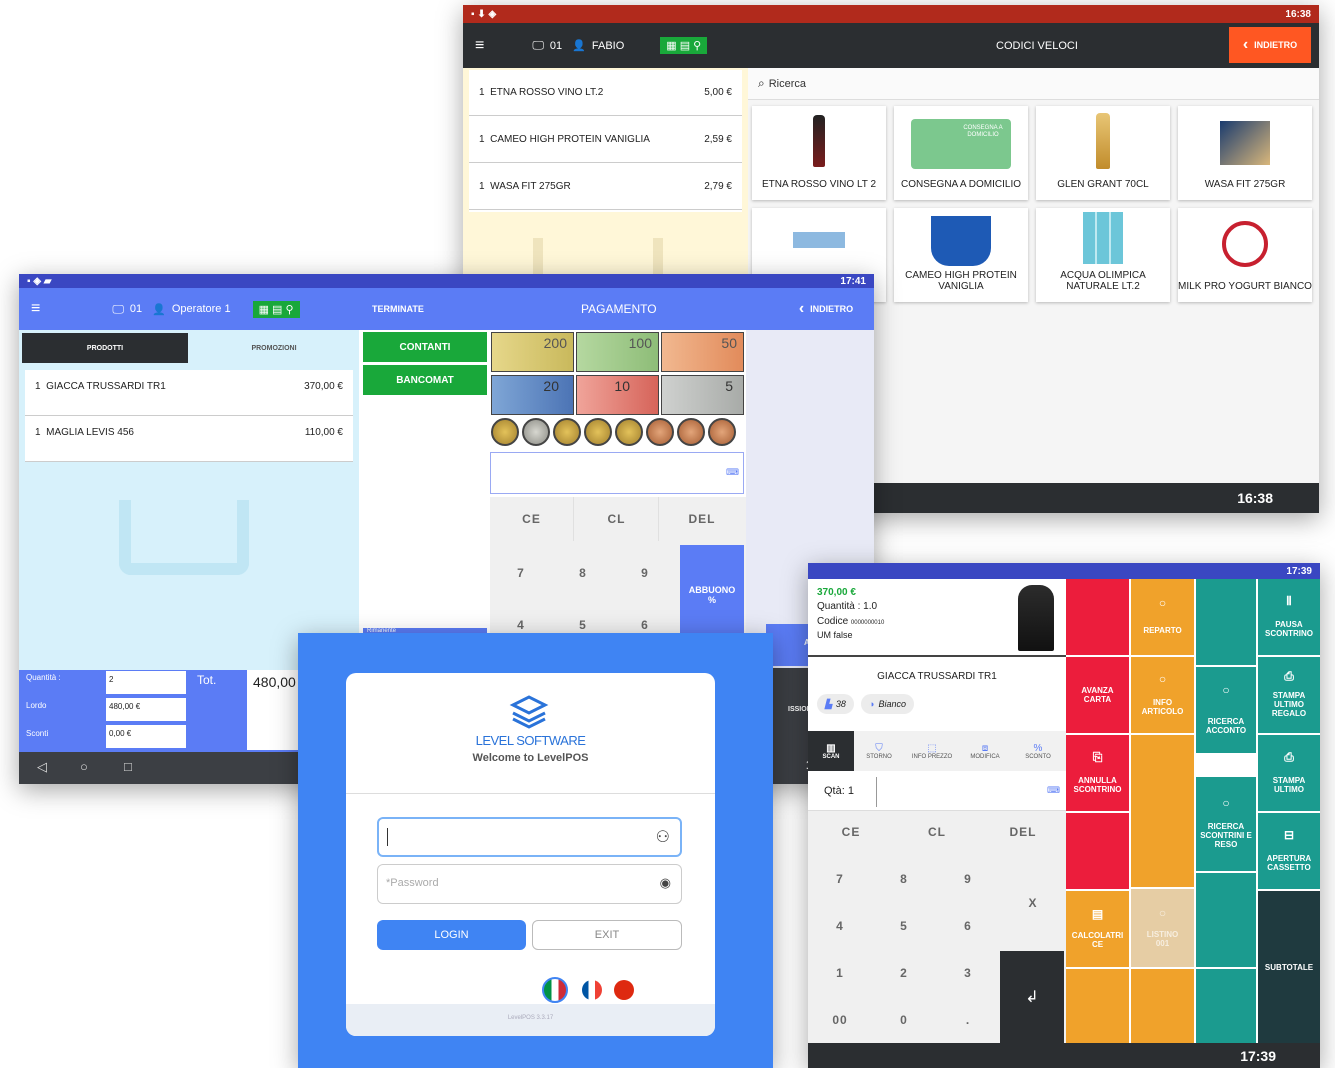 The height and width of the screenshot is (1068, 1335). I want to click on apertura-cassetto-button: ⊟ APERTURA CASSETTO, so click(1289, 851).